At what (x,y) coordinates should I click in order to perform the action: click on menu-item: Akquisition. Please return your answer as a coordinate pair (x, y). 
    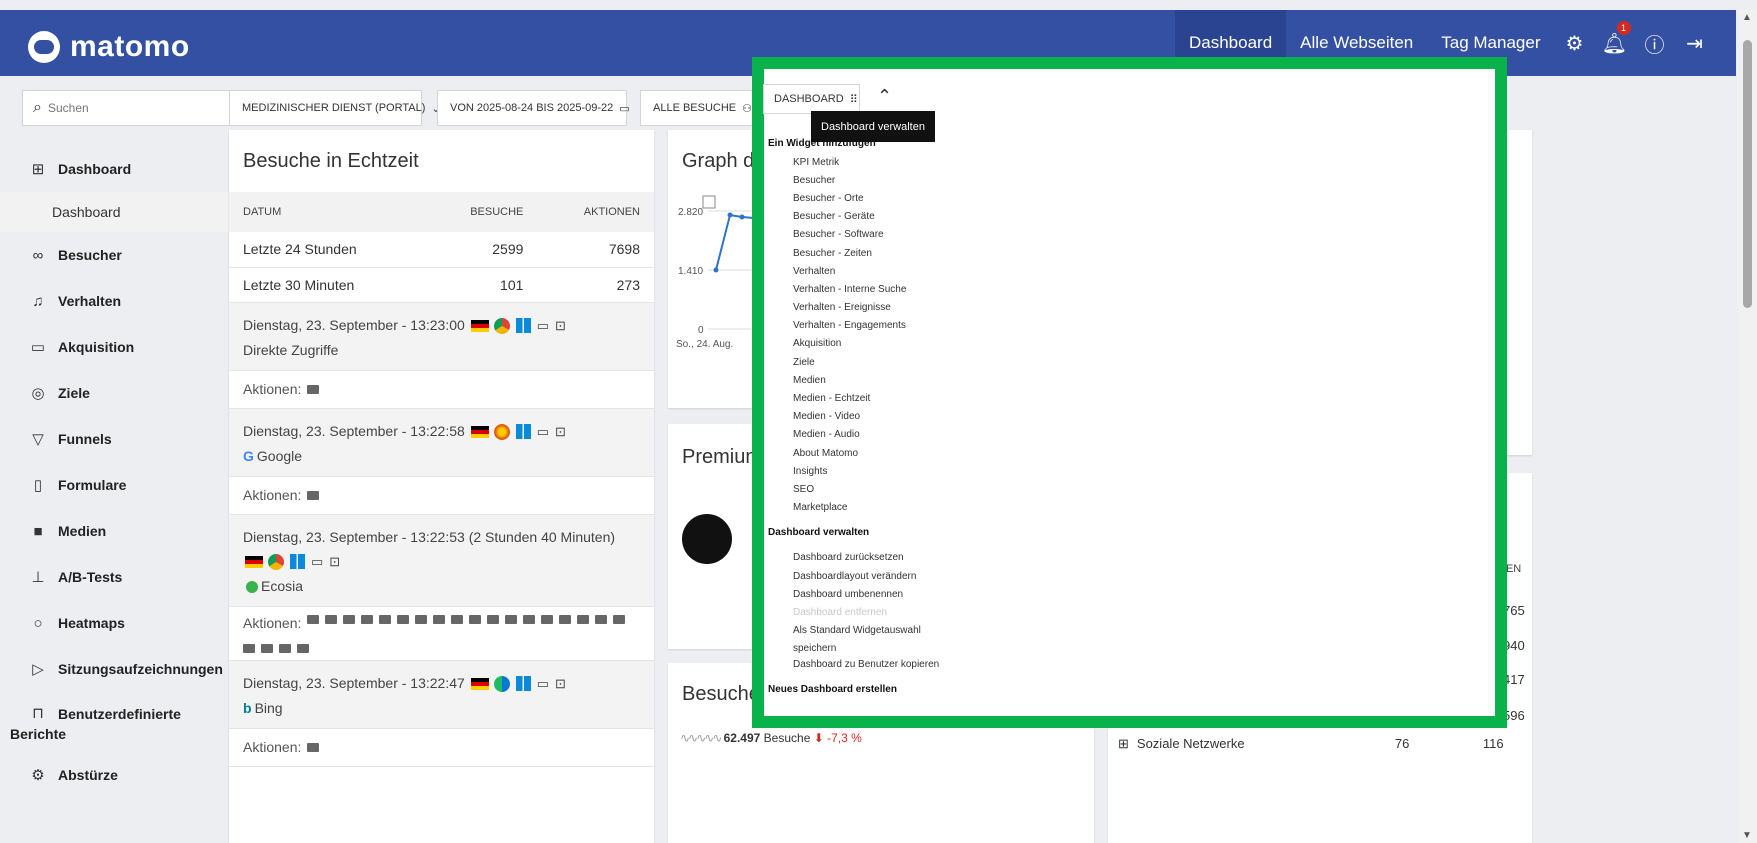
    Looking at the image, I should click on (1128, 344).